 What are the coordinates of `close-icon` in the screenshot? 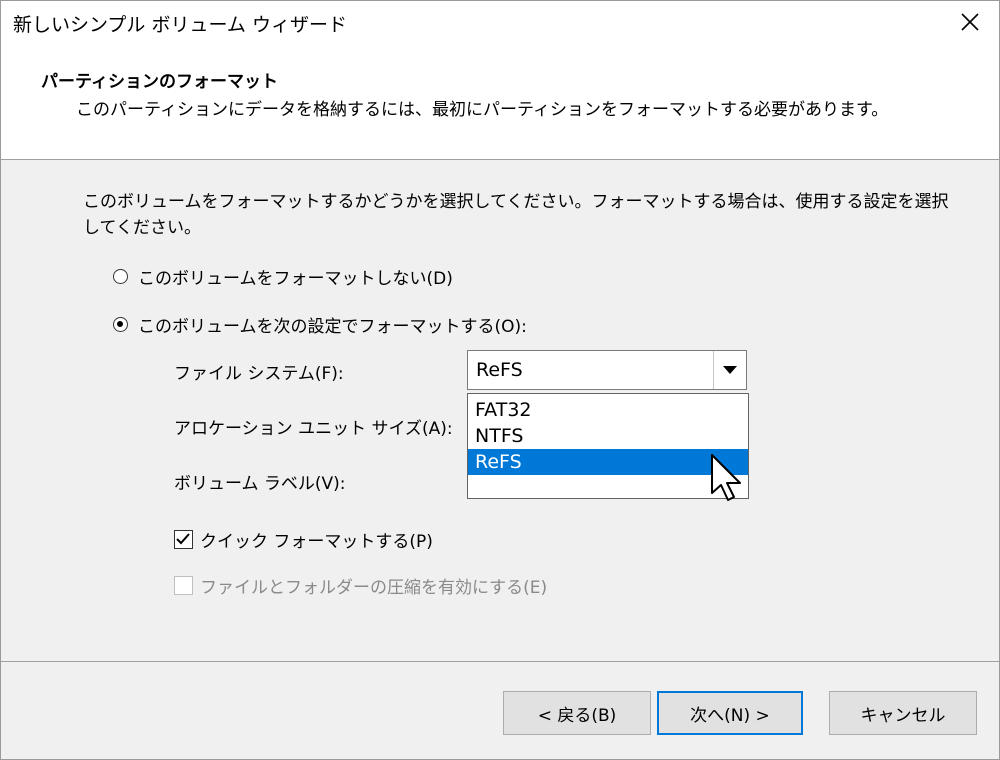 It's located at (970, 22).